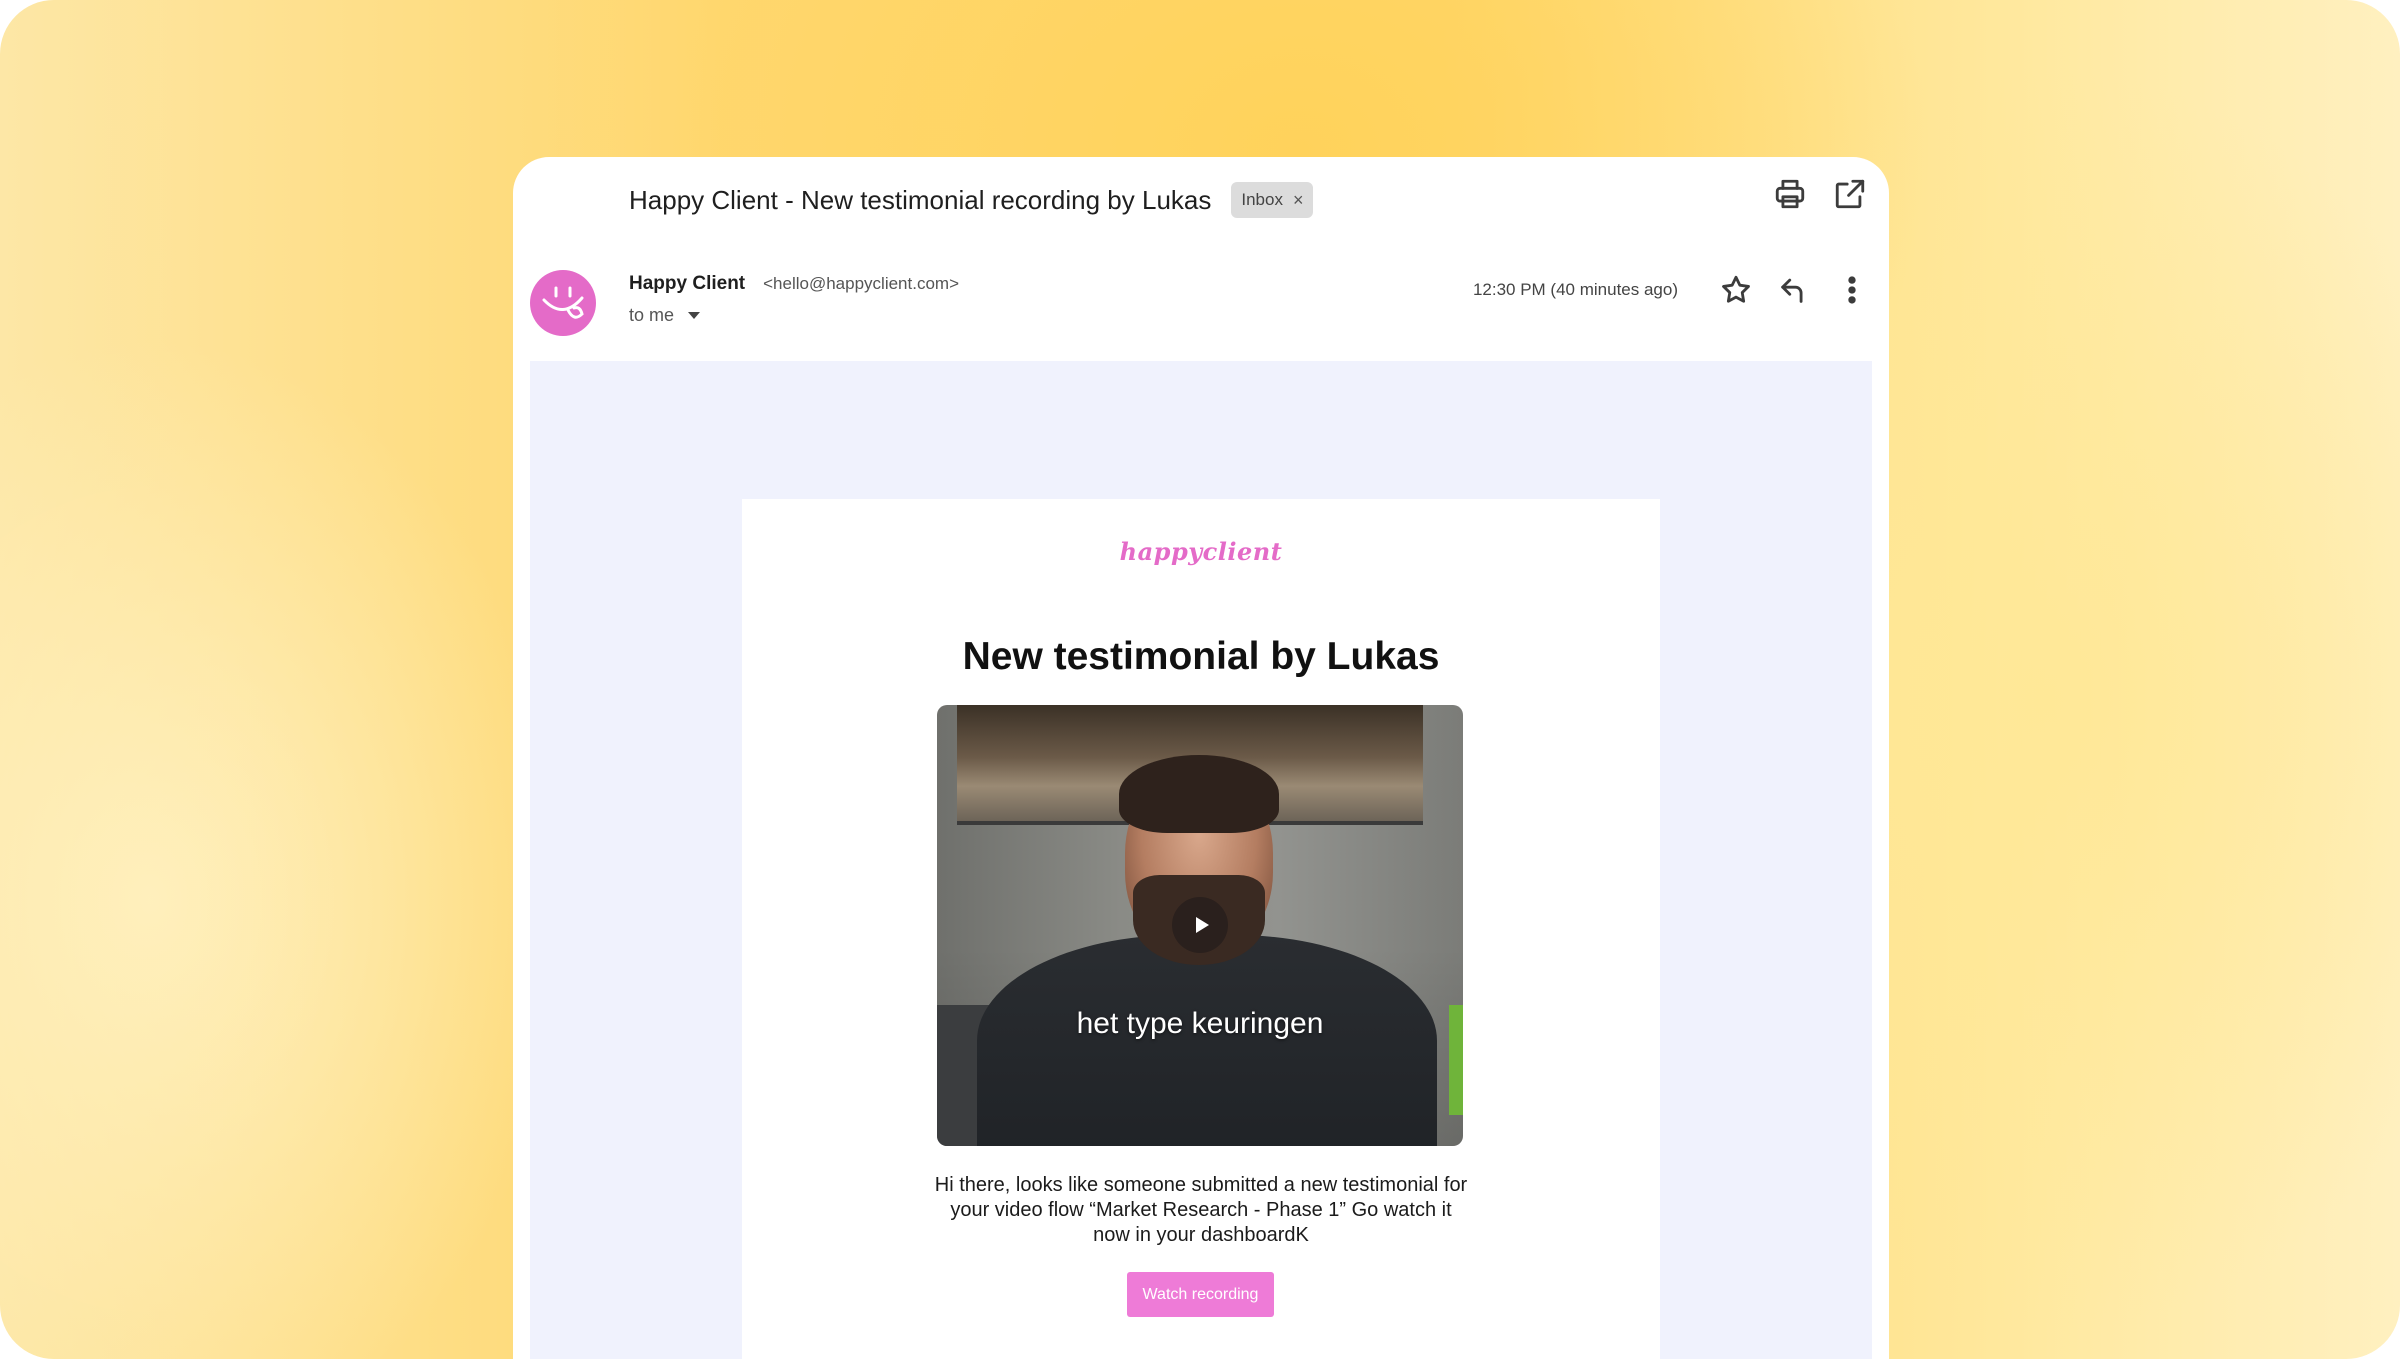  What do you see at coordinates (1820, 194) in the screenshot?
I see `header-actions` at bounding box center [1820, 194].